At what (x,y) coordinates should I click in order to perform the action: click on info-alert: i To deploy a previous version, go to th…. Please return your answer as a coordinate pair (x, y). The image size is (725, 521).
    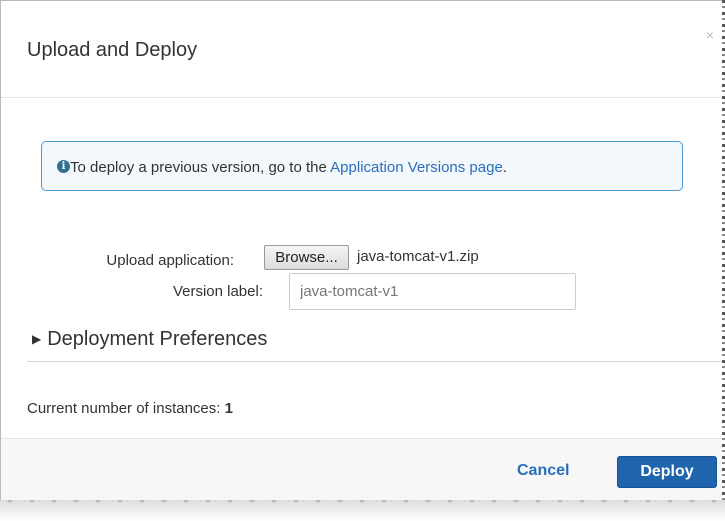
    Looking at the image, I should click on (362, 166).